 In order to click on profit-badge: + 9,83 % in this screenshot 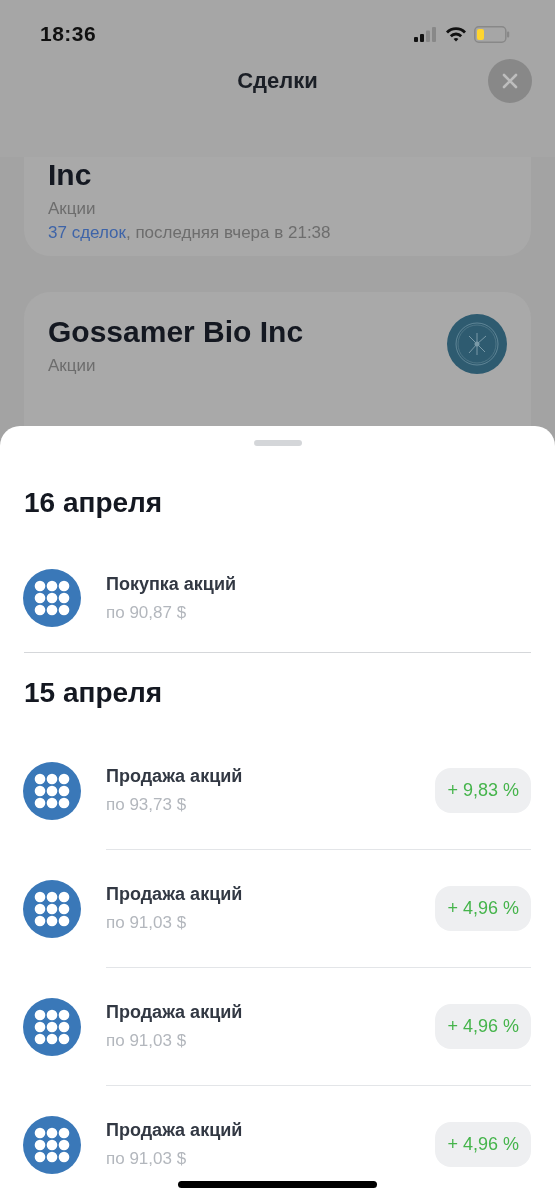, I will do `click(483, 790)`.